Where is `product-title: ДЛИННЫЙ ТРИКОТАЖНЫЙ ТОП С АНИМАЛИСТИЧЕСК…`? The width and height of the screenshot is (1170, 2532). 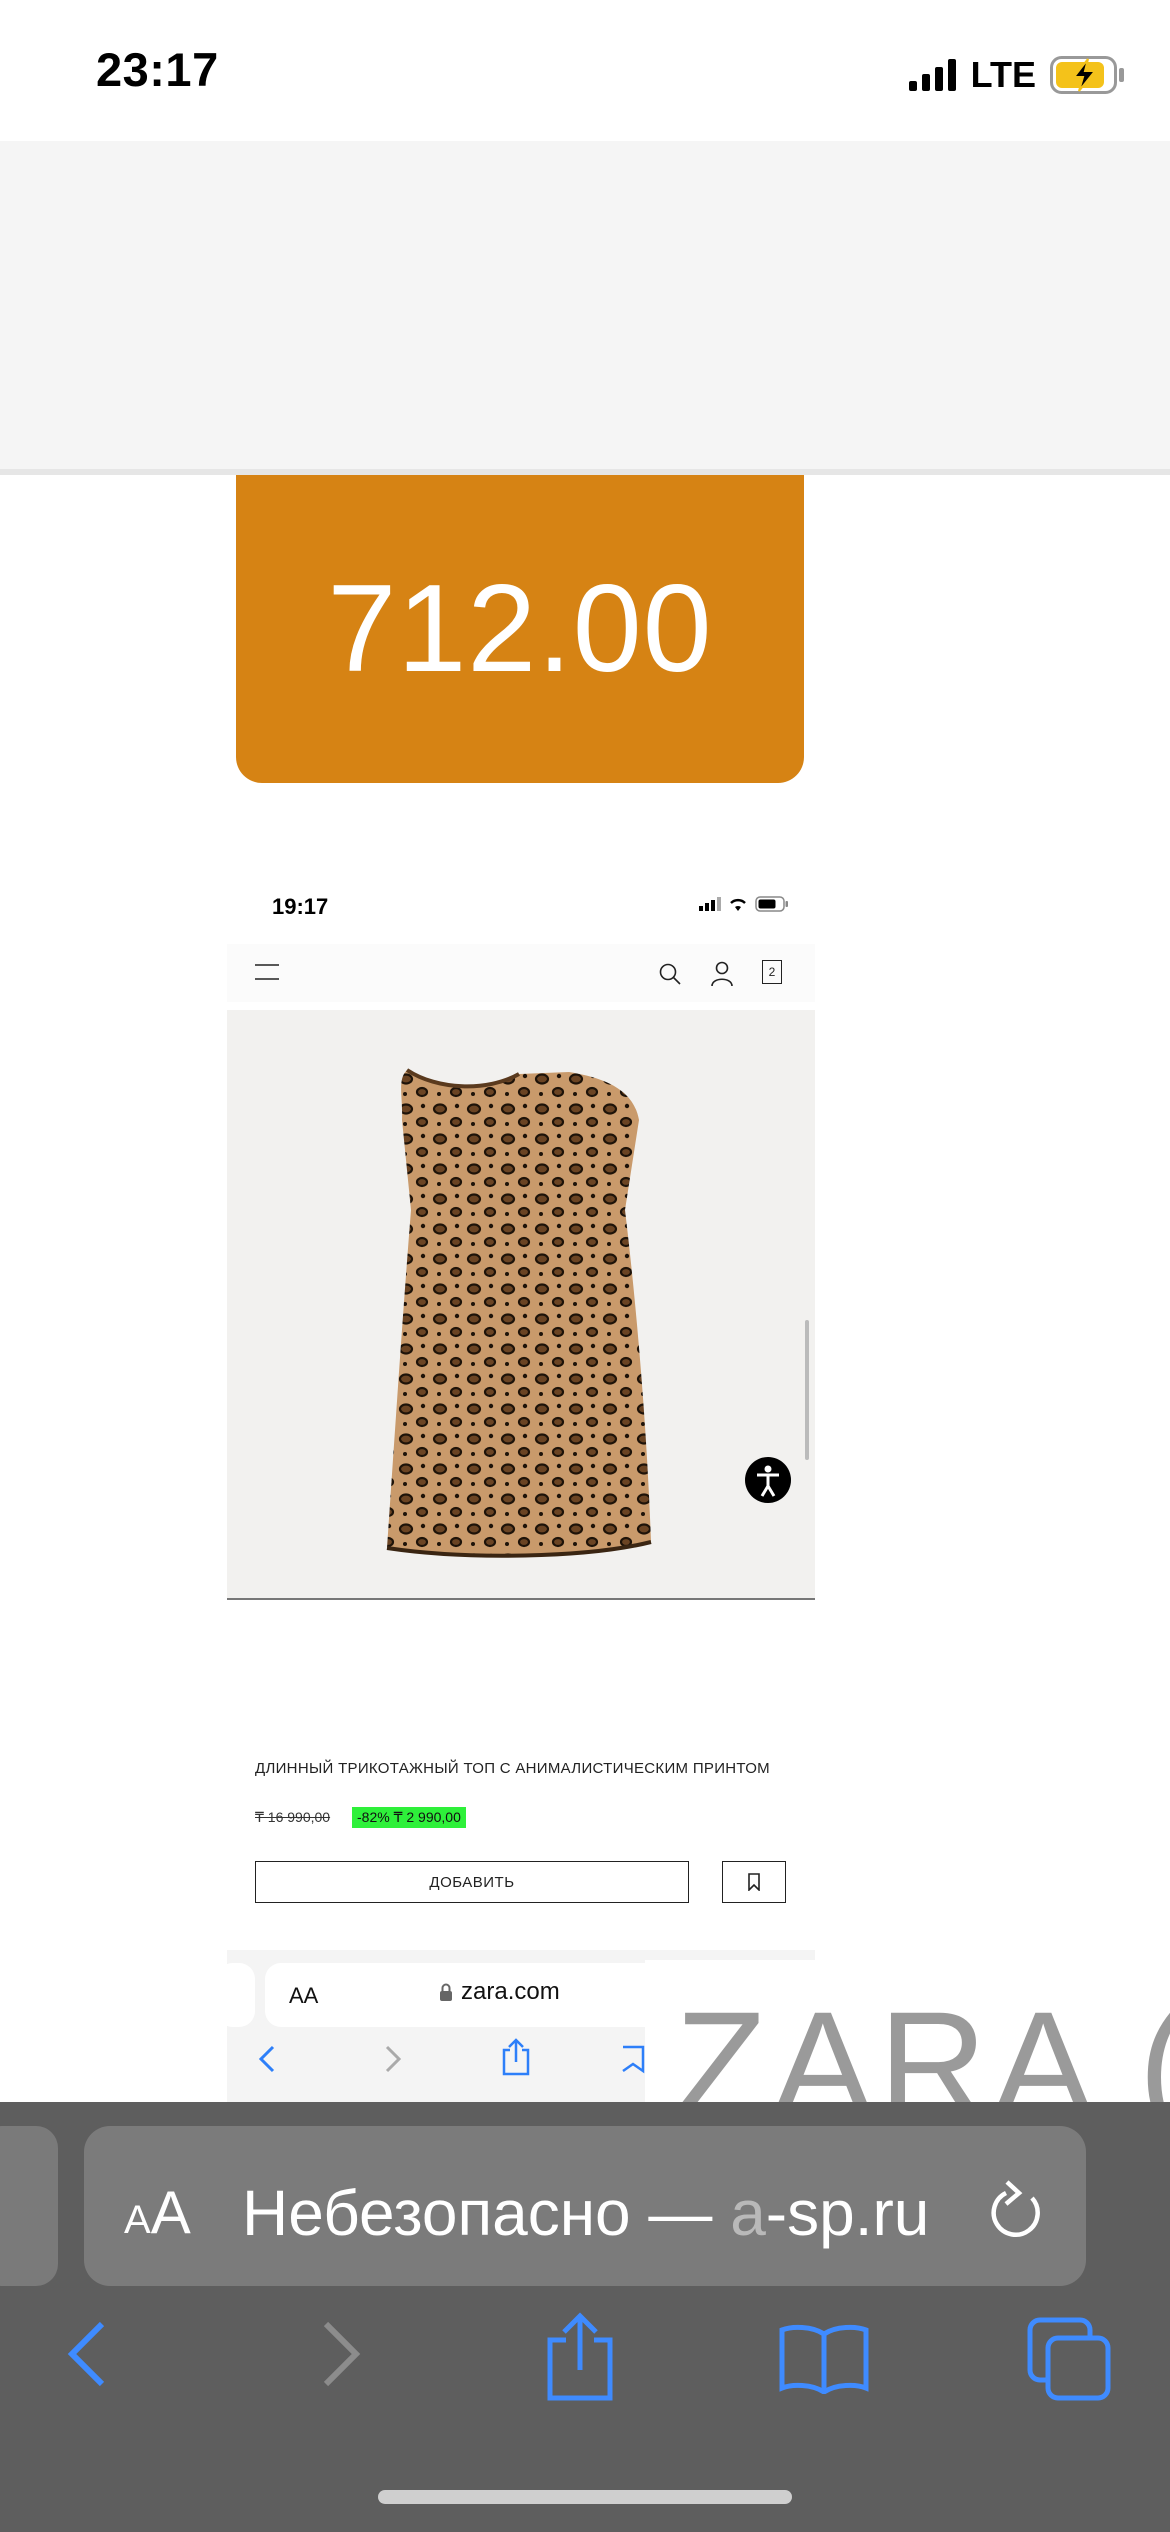 product-title: ДЛИННЫЙ ТРИКОТАЖНЫЙ ТОП С АНИМАЛИСТИЧЕСК… is located at coordinates (512, 1768).